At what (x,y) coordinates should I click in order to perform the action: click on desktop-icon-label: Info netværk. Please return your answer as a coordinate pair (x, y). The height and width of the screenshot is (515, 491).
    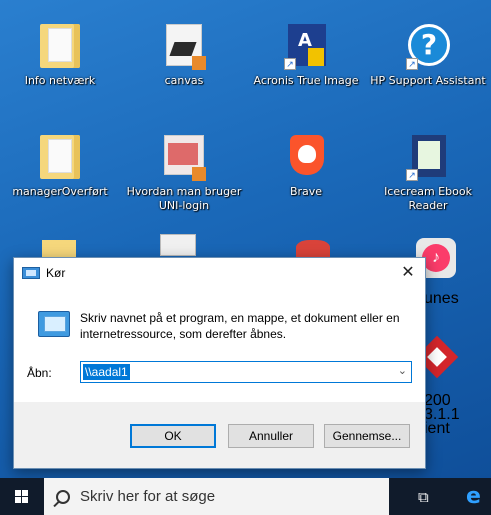
    Looking at the image, I should click on (60, 80).